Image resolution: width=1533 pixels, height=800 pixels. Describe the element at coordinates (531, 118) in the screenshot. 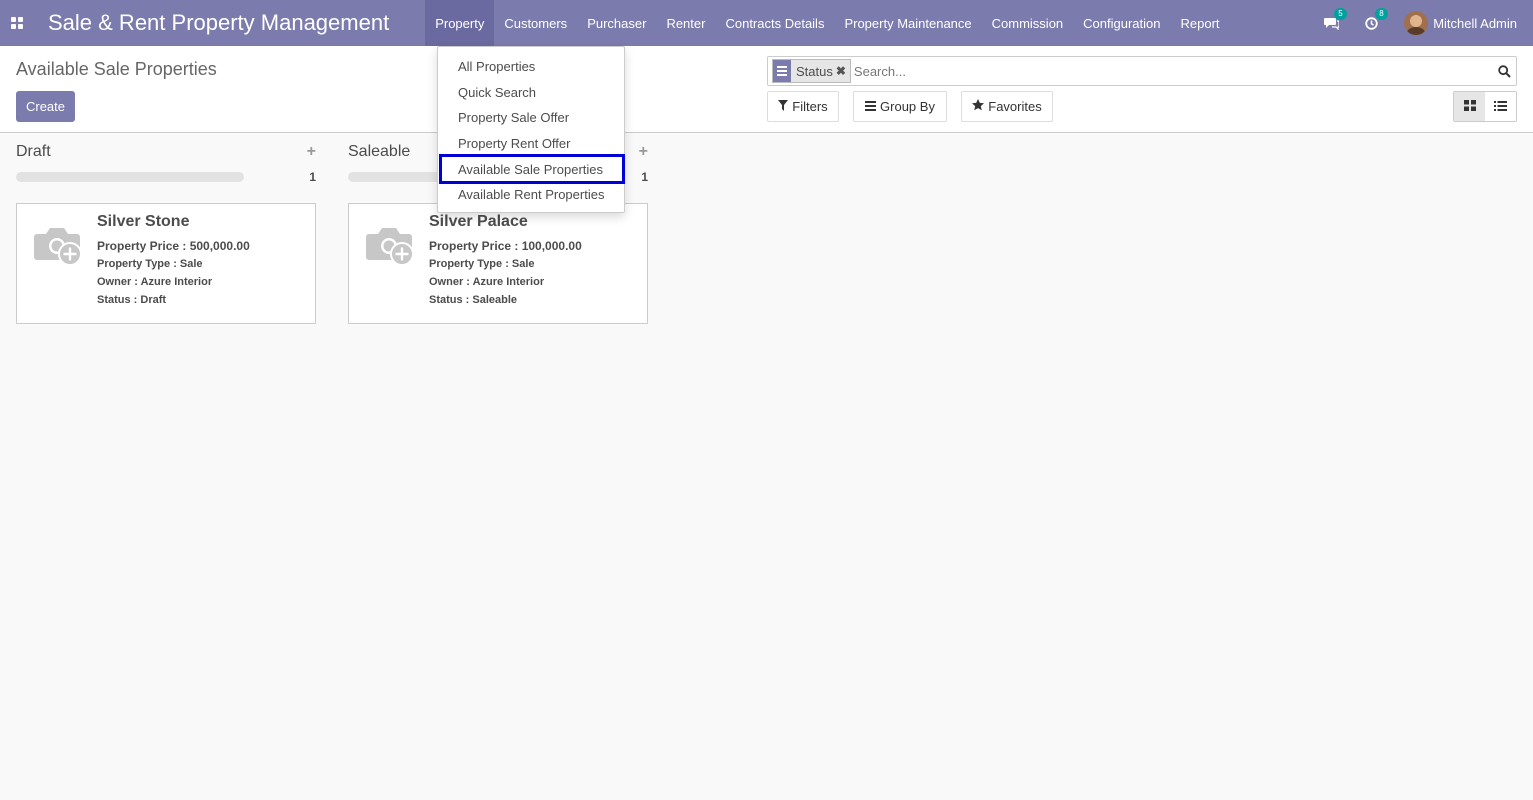

I see `menu-item-property-sale-offer: Property Sale Offer` at that location.